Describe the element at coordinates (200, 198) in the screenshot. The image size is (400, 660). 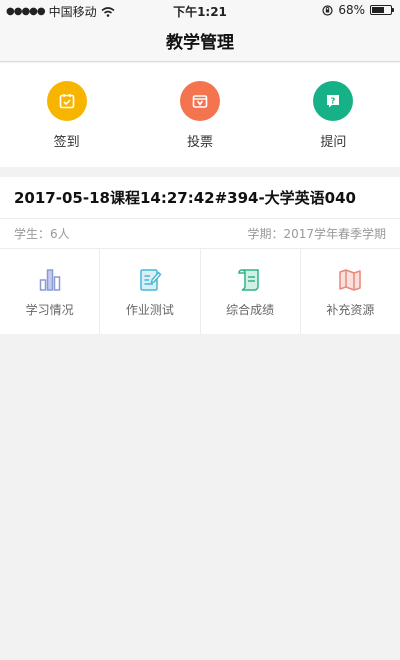
I see `course-title: 2017-05-18课程14:27:42#394-大学英语040` at that location.